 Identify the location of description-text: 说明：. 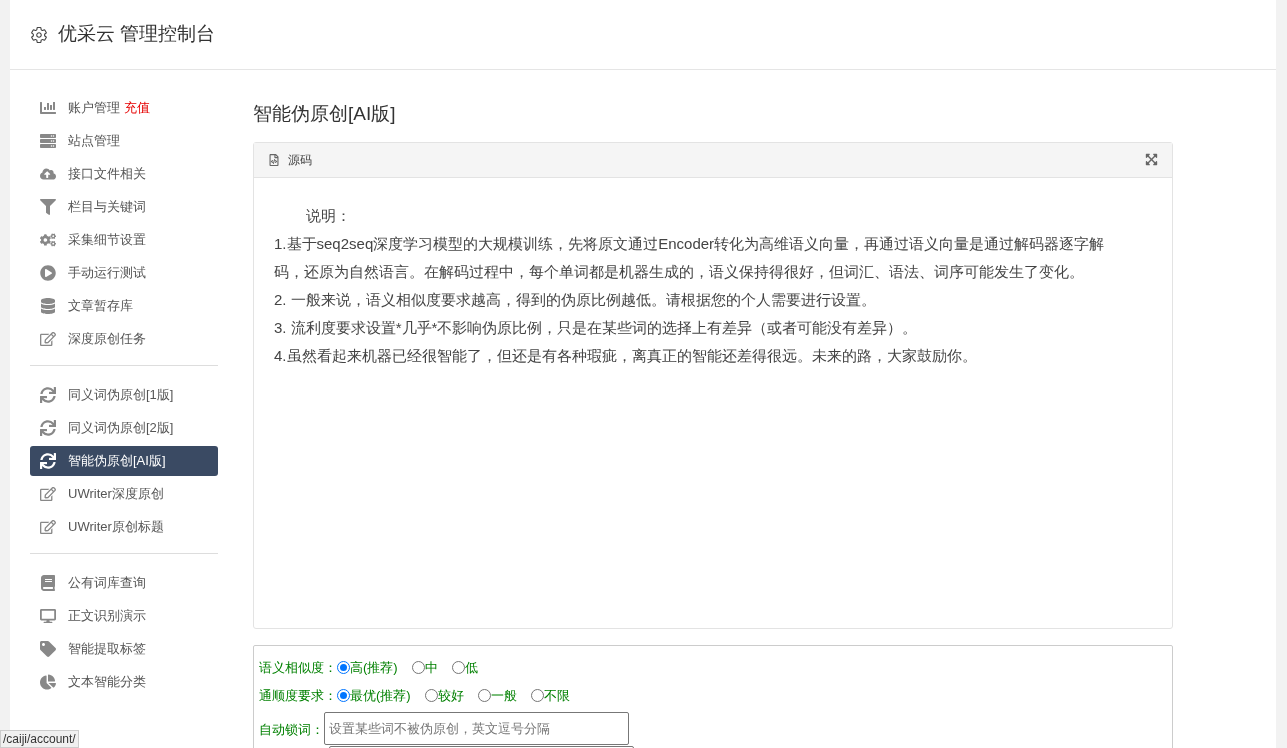
(328, 215).